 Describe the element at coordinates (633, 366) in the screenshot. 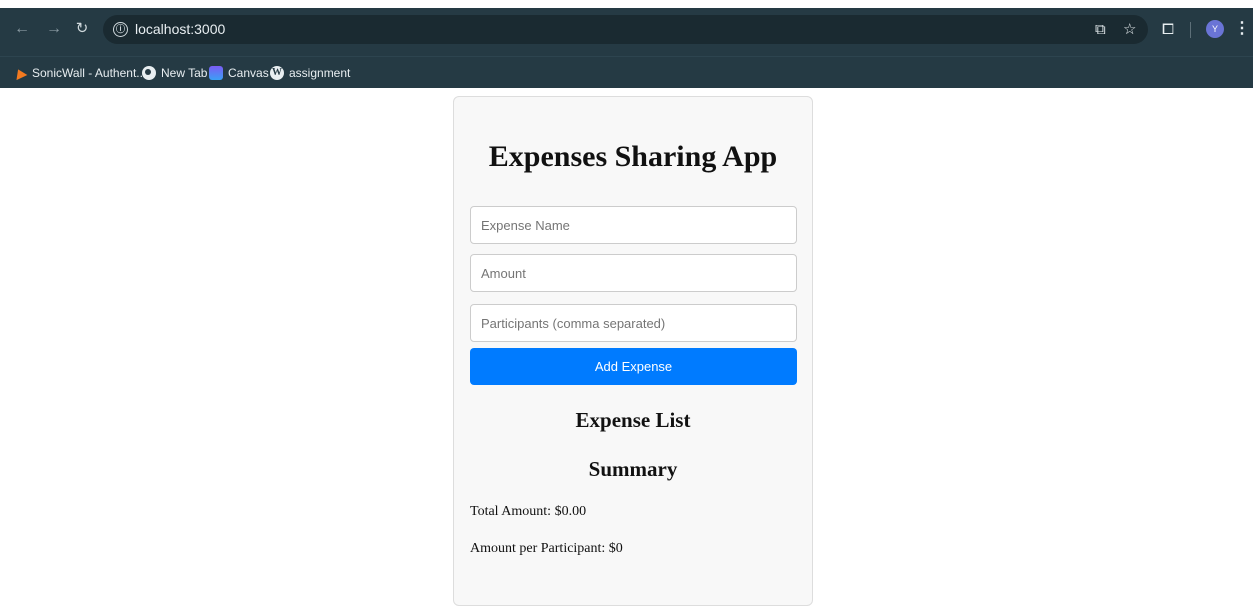

I see `add-expense-button: Add Expense` at that location.